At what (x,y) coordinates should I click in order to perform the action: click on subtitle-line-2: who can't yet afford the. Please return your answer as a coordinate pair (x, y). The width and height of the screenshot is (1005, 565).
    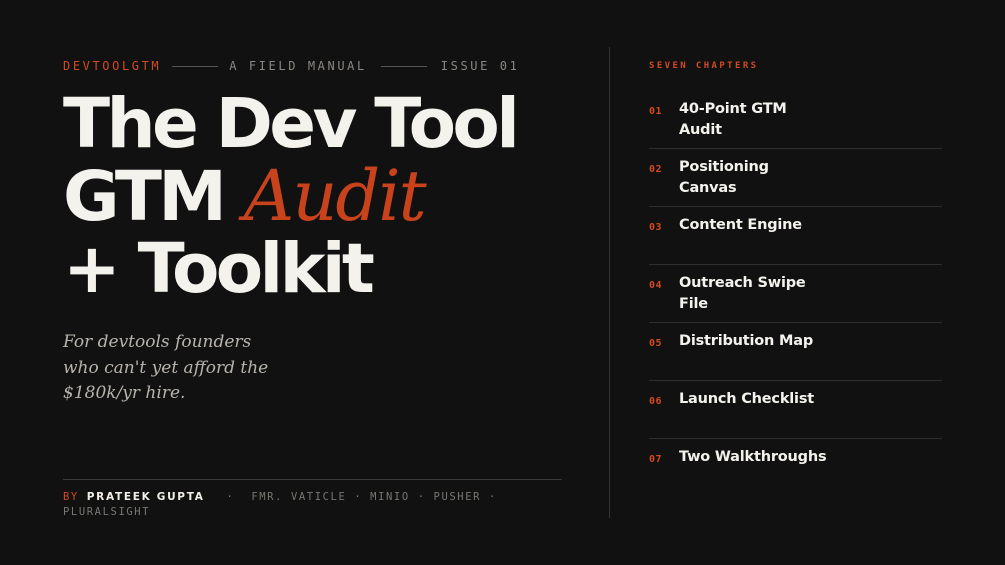
    Looking at the image, I should click on (166, 367).